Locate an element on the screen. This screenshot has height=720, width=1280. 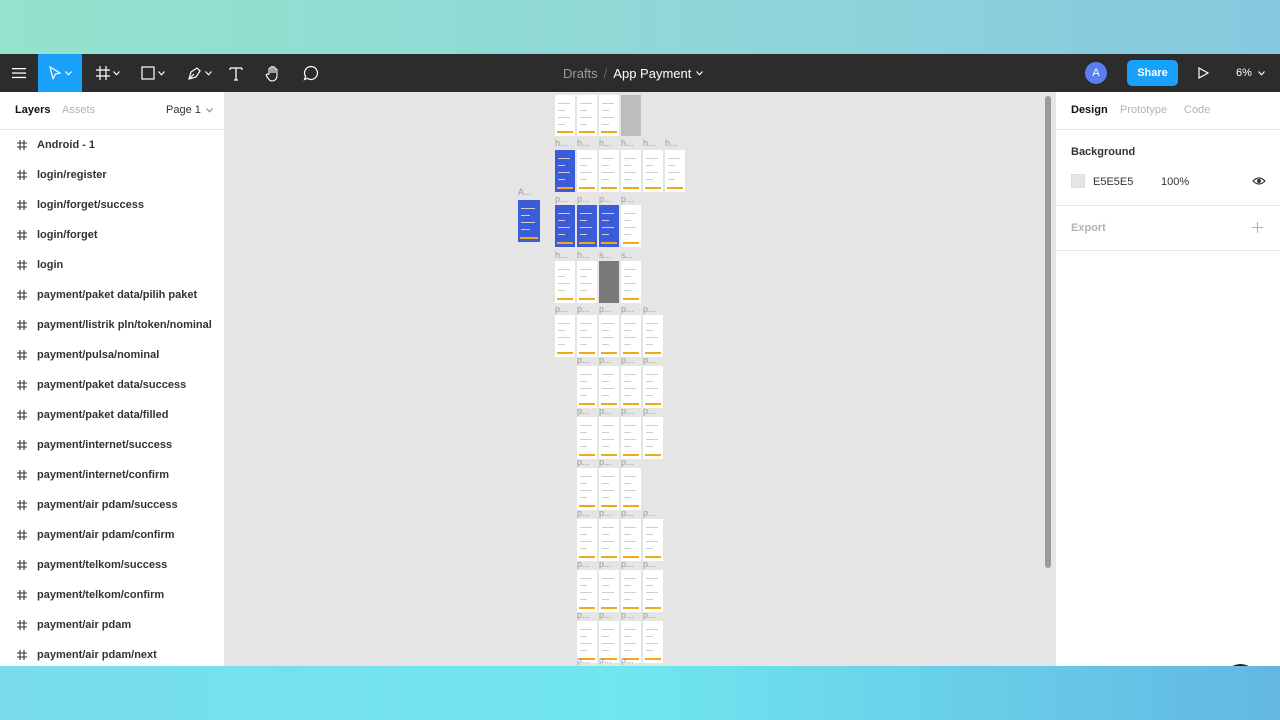
layer-item: payment/air pdam/next is located at coordinates (112, 653).